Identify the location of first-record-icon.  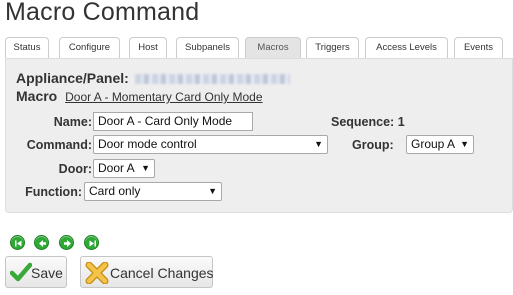
(18, 243).